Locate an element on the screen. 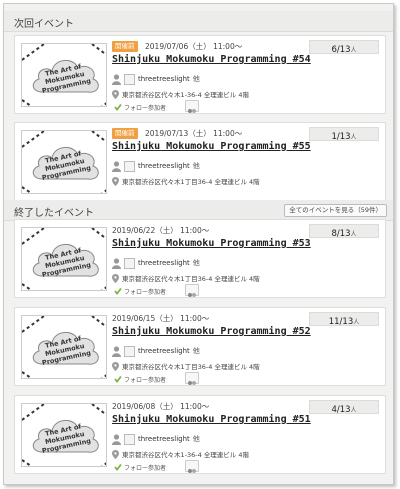  event-datetime: 2019/07/06（土） 11:00〜 is located at coordinates (194, 46).